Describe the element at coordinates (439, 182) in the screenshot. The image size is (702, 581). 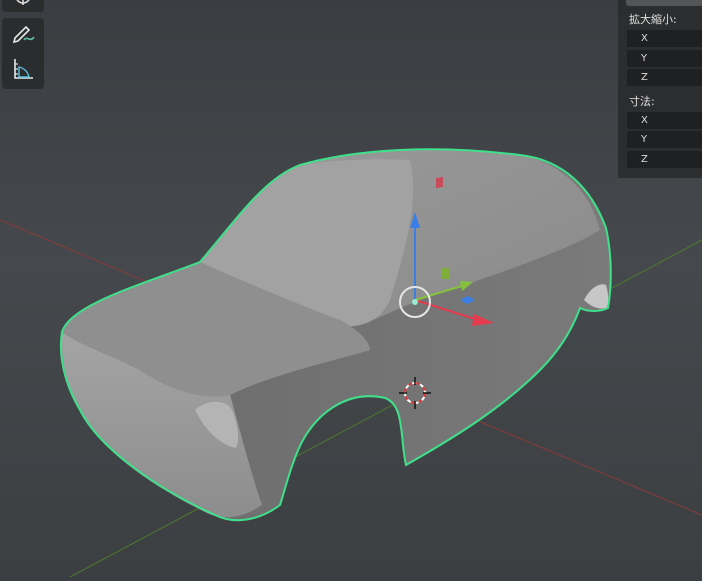
I see `gizmo-plane-xz` at that location.